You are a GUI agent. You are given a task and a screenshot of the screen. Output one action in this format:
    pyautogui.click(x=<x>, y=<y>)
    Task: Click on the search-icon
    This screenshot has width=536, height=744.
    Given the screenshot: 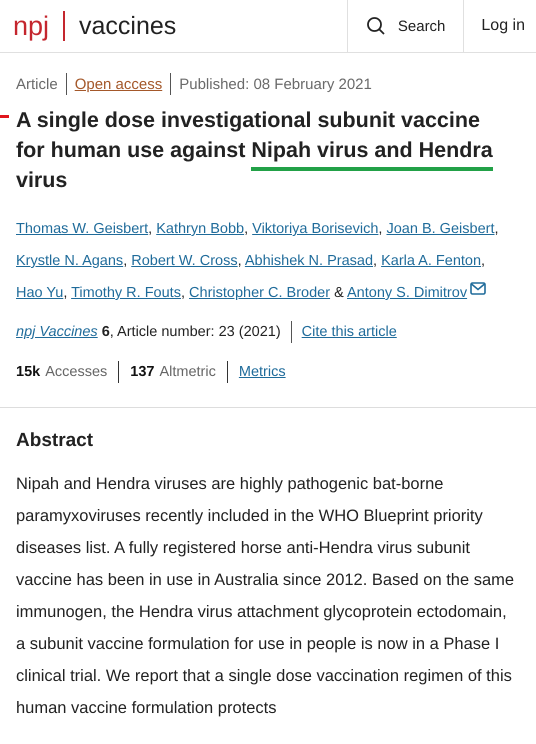 What is the action you would take?
    pyautogui.click(x=376, y=26)
    